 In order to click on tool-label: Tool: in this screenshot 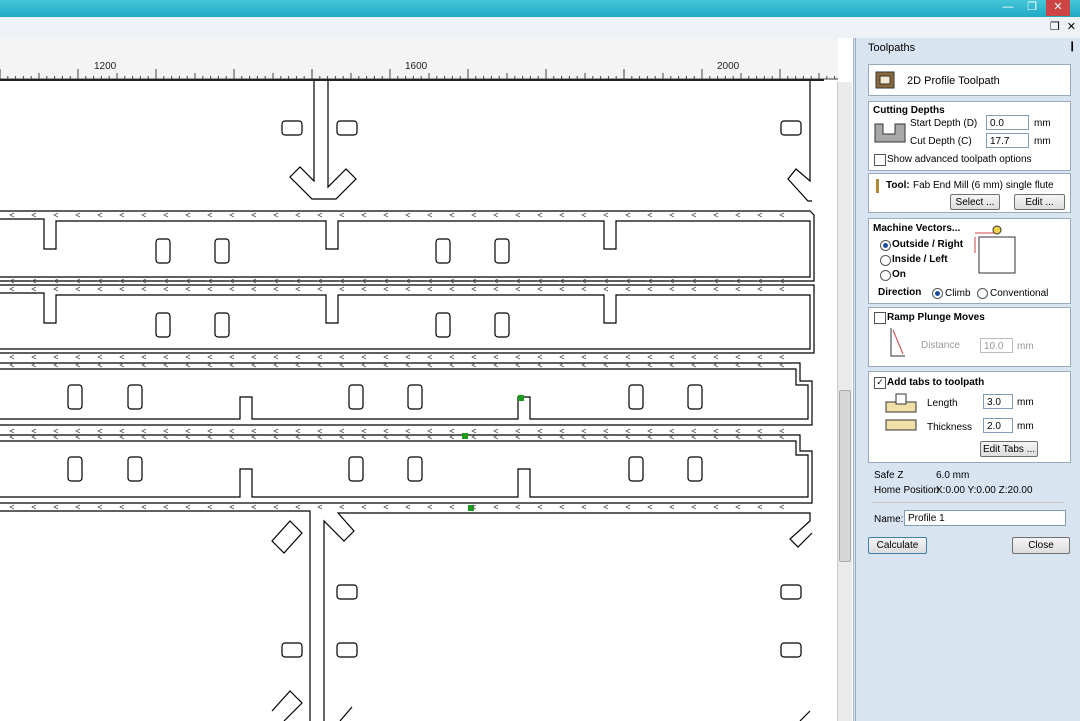, I will do `click(898, 185)`.